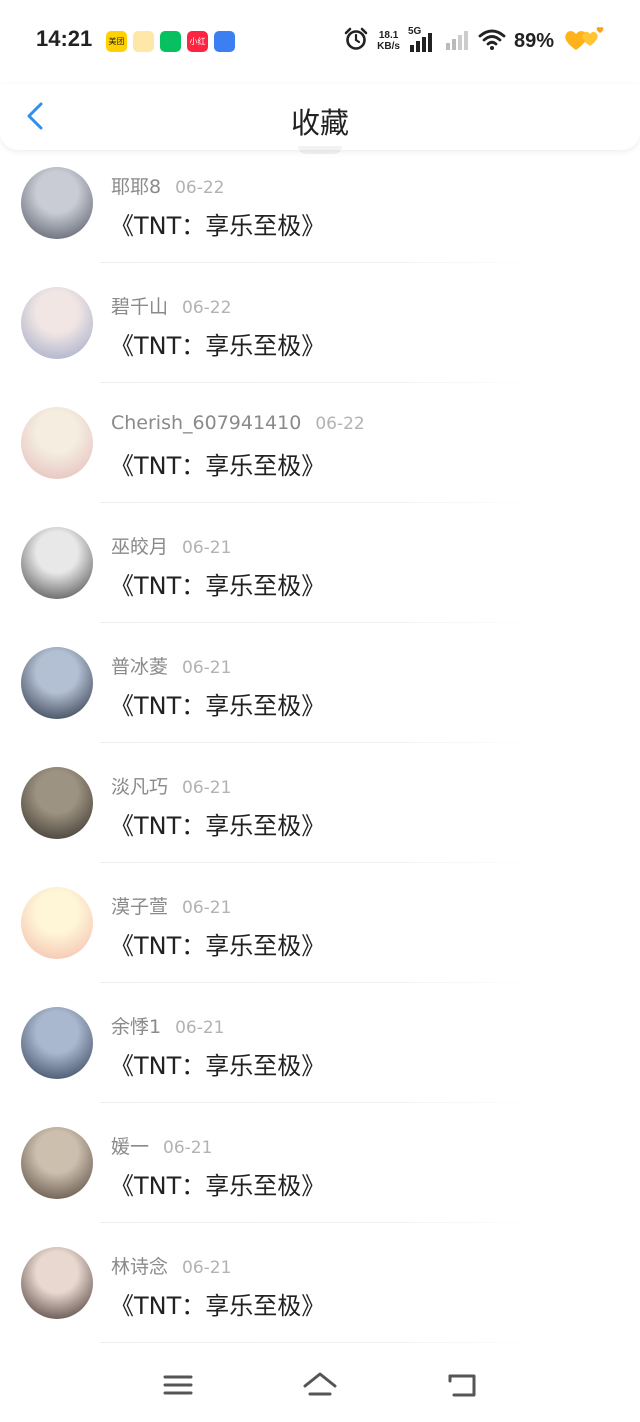 Image resolution: width=640 pixels, height=1422 pixels. Describe the element at coordinates (171, 305) in the screenshot. I see `item-meta: 碧千山 06-22` at that location.